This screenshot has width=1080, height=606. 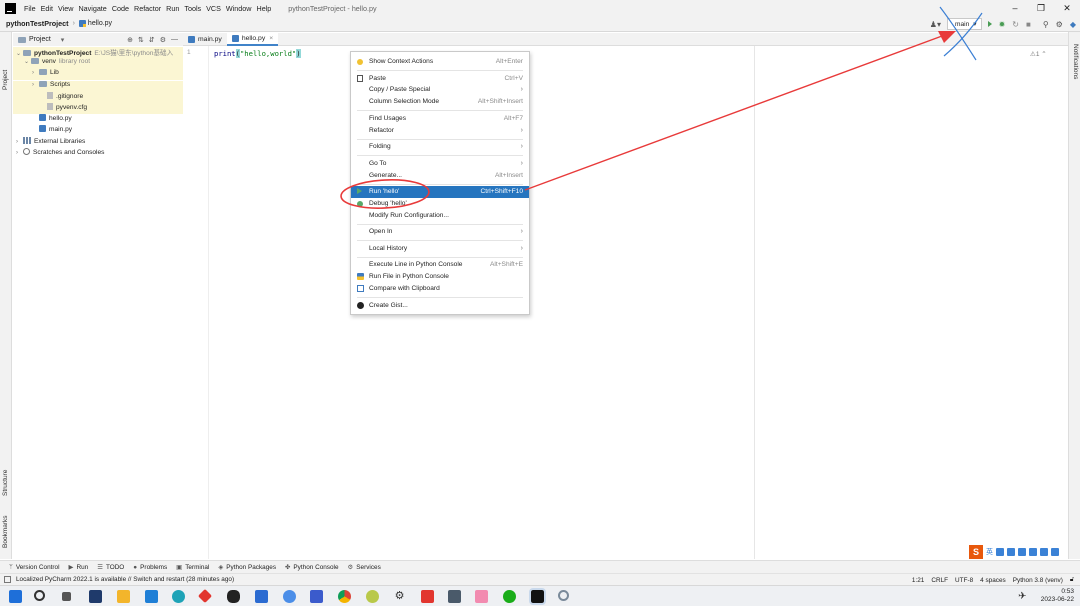 I want to click on stop-icon: ■, so click(x=1028, y=24).